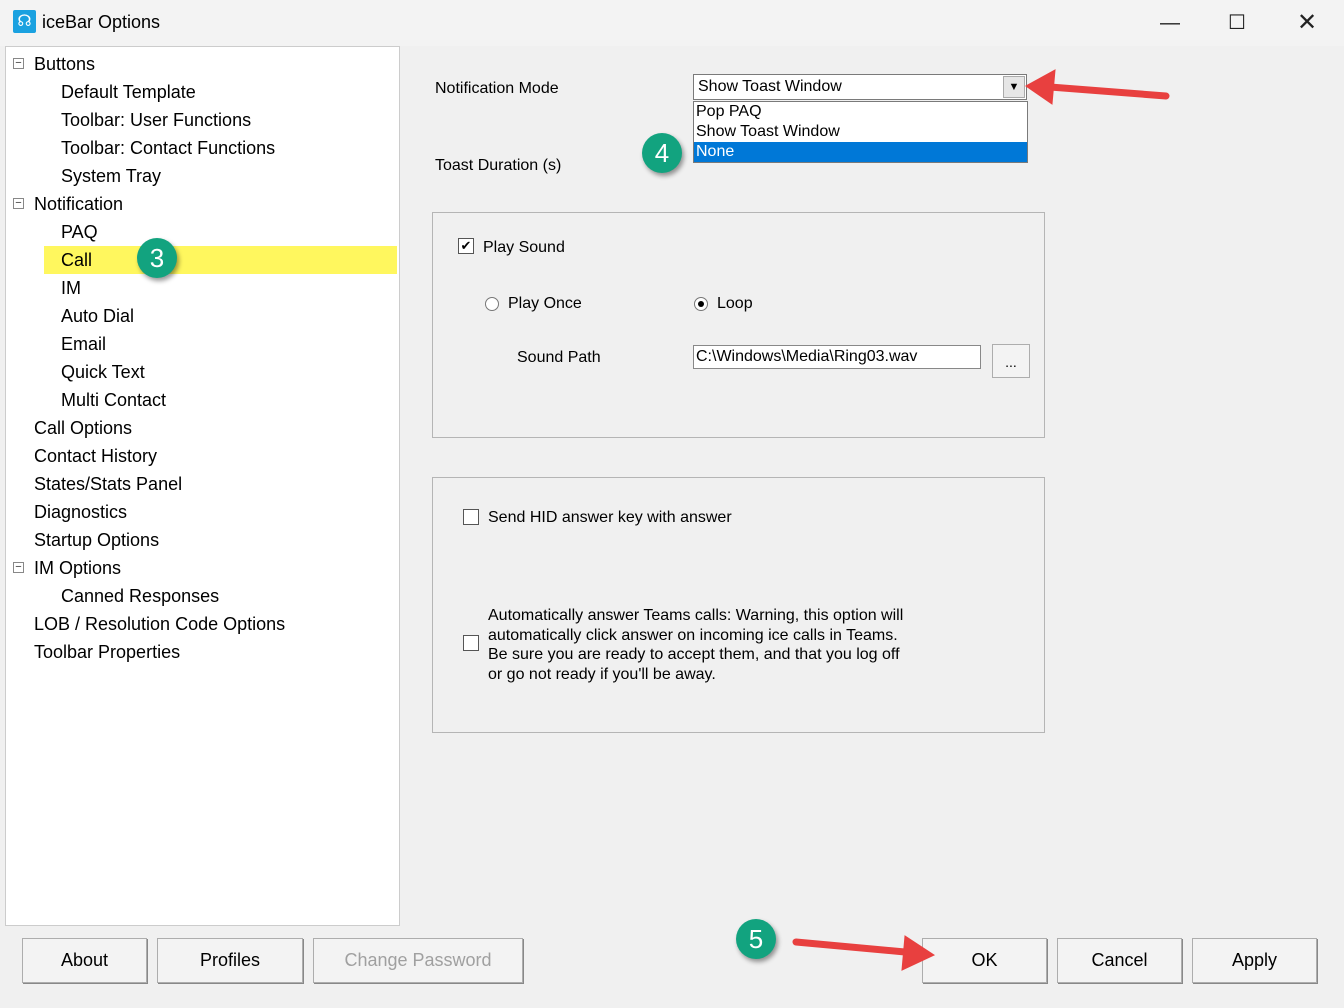 The width and height of the screenshot is (1344, 1008). Describe the element at coordinates (662, 153) in the screenshot. I see `step-badge-4: 4` at that location.